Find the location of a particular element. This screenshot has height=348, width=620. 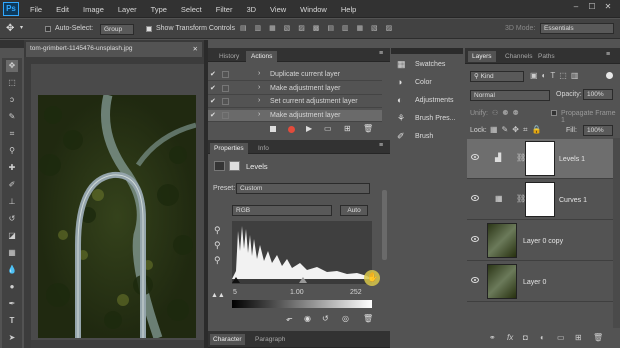

group-icon: ▭ is located at coordinates (561, 337).